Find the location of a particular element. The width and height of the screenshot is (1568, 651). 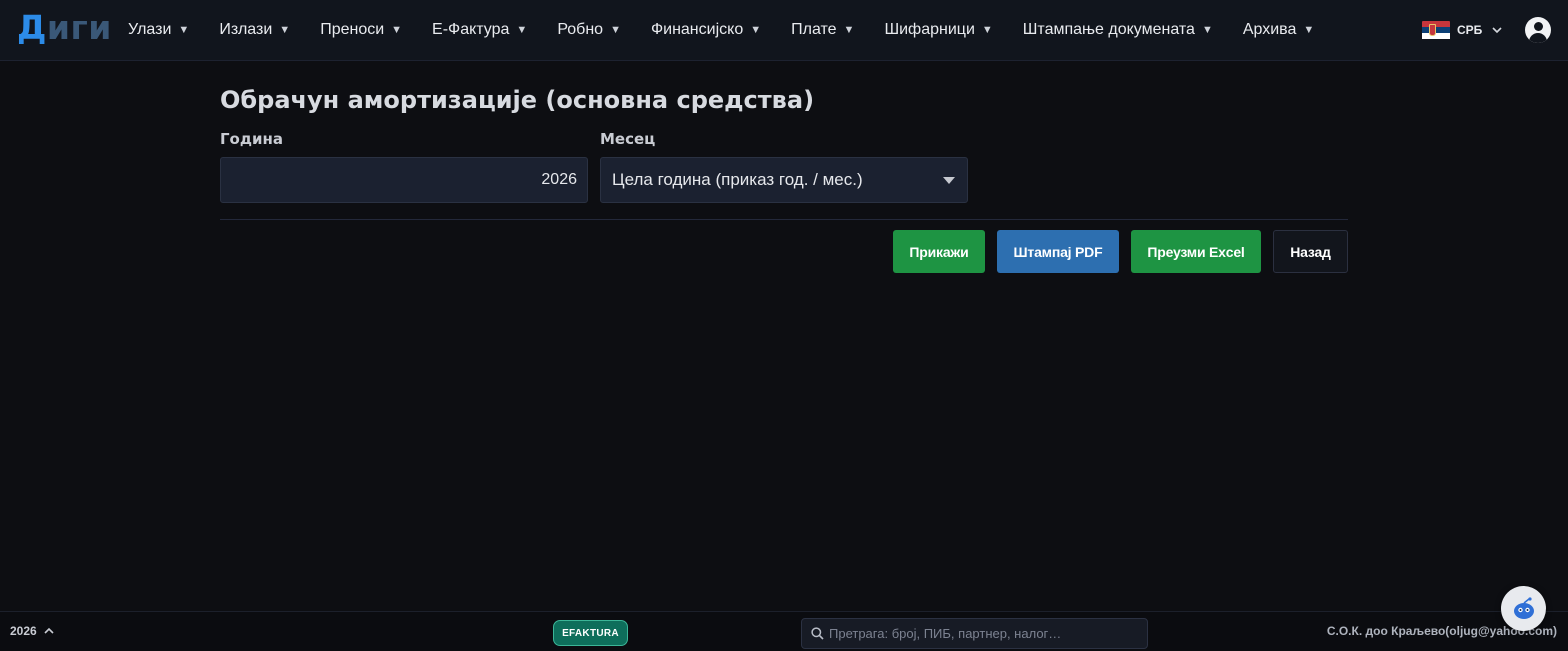

search-input is located at coordinates (979, 633).